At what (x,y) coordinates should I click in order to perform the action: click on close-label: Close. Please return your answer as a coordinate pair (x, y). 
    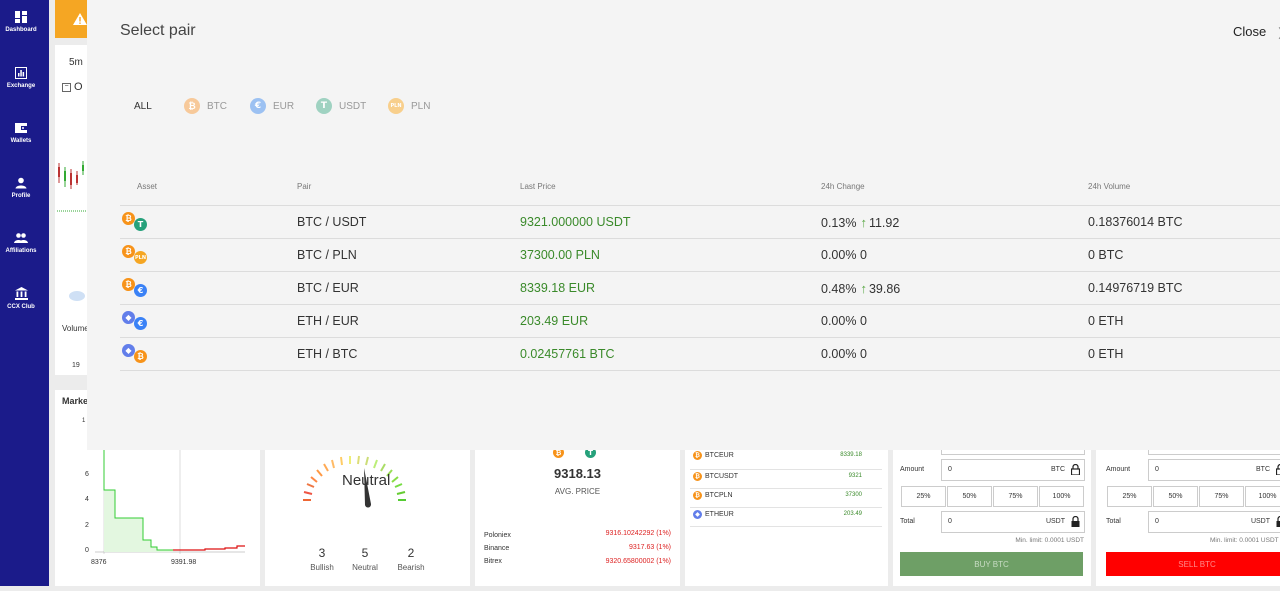
    Looking at the image, I should click on (1249, 31).